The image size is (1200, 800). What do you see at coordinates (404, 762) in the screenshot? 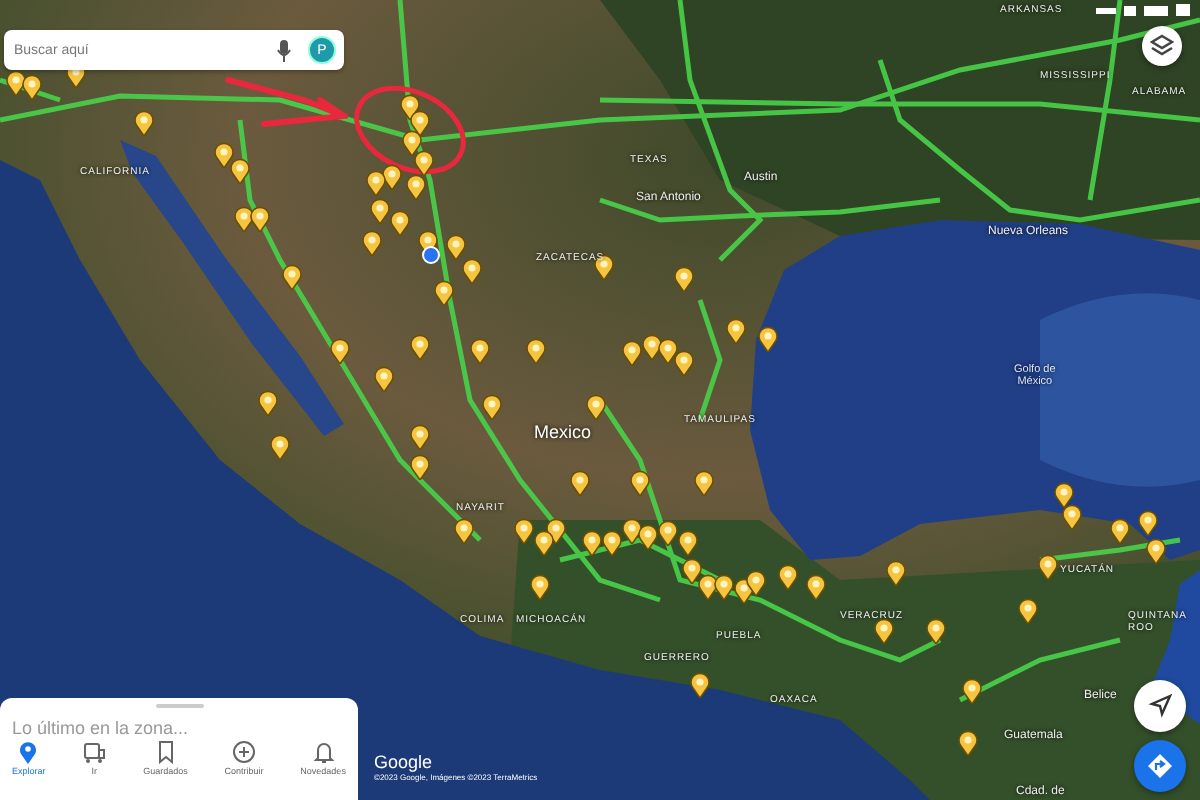
I see `google-logo: Google` at bounding box center [404, 762].